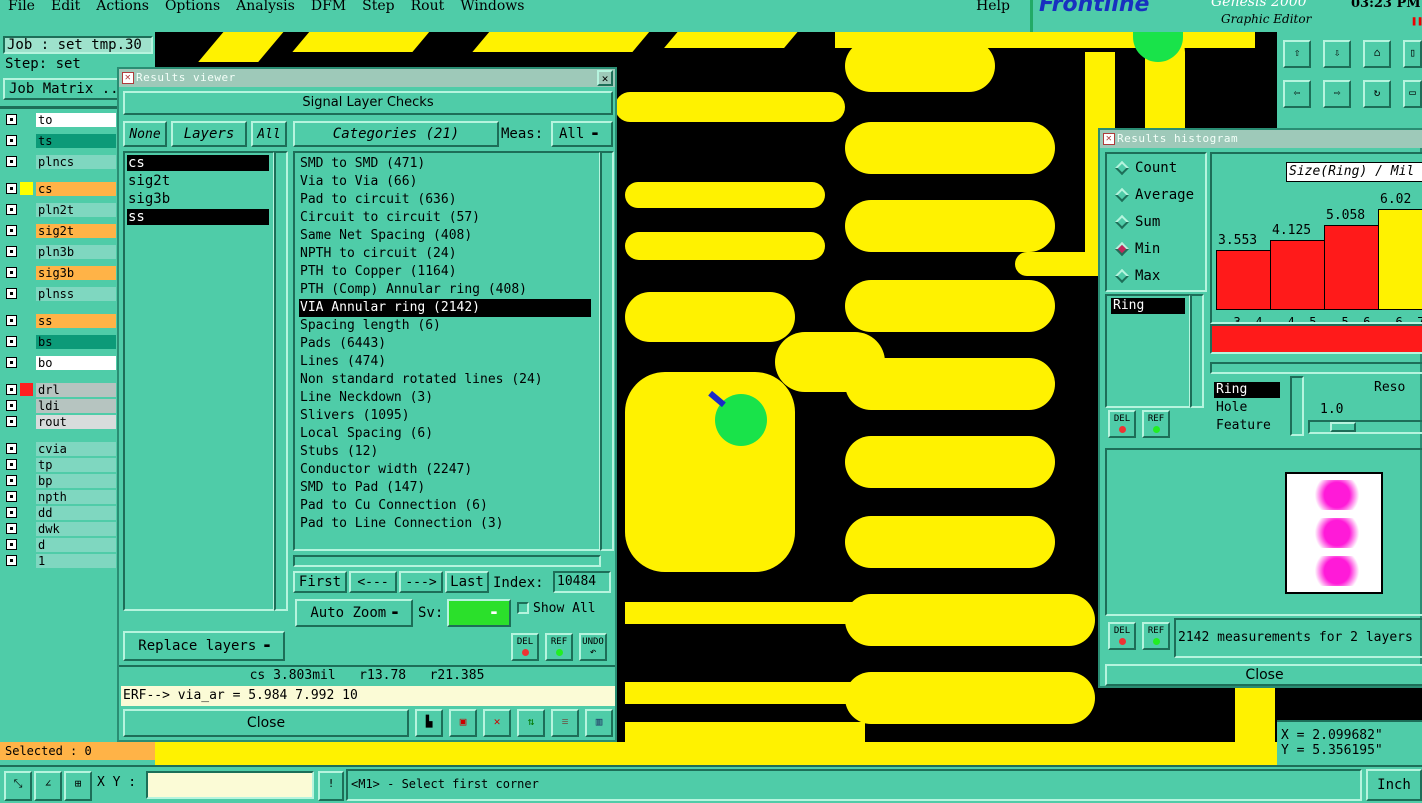 Image resolution: width=1422 pixels, height=803 pixels. I want to click on mode-min-radio: Min, so click(1137, 249).